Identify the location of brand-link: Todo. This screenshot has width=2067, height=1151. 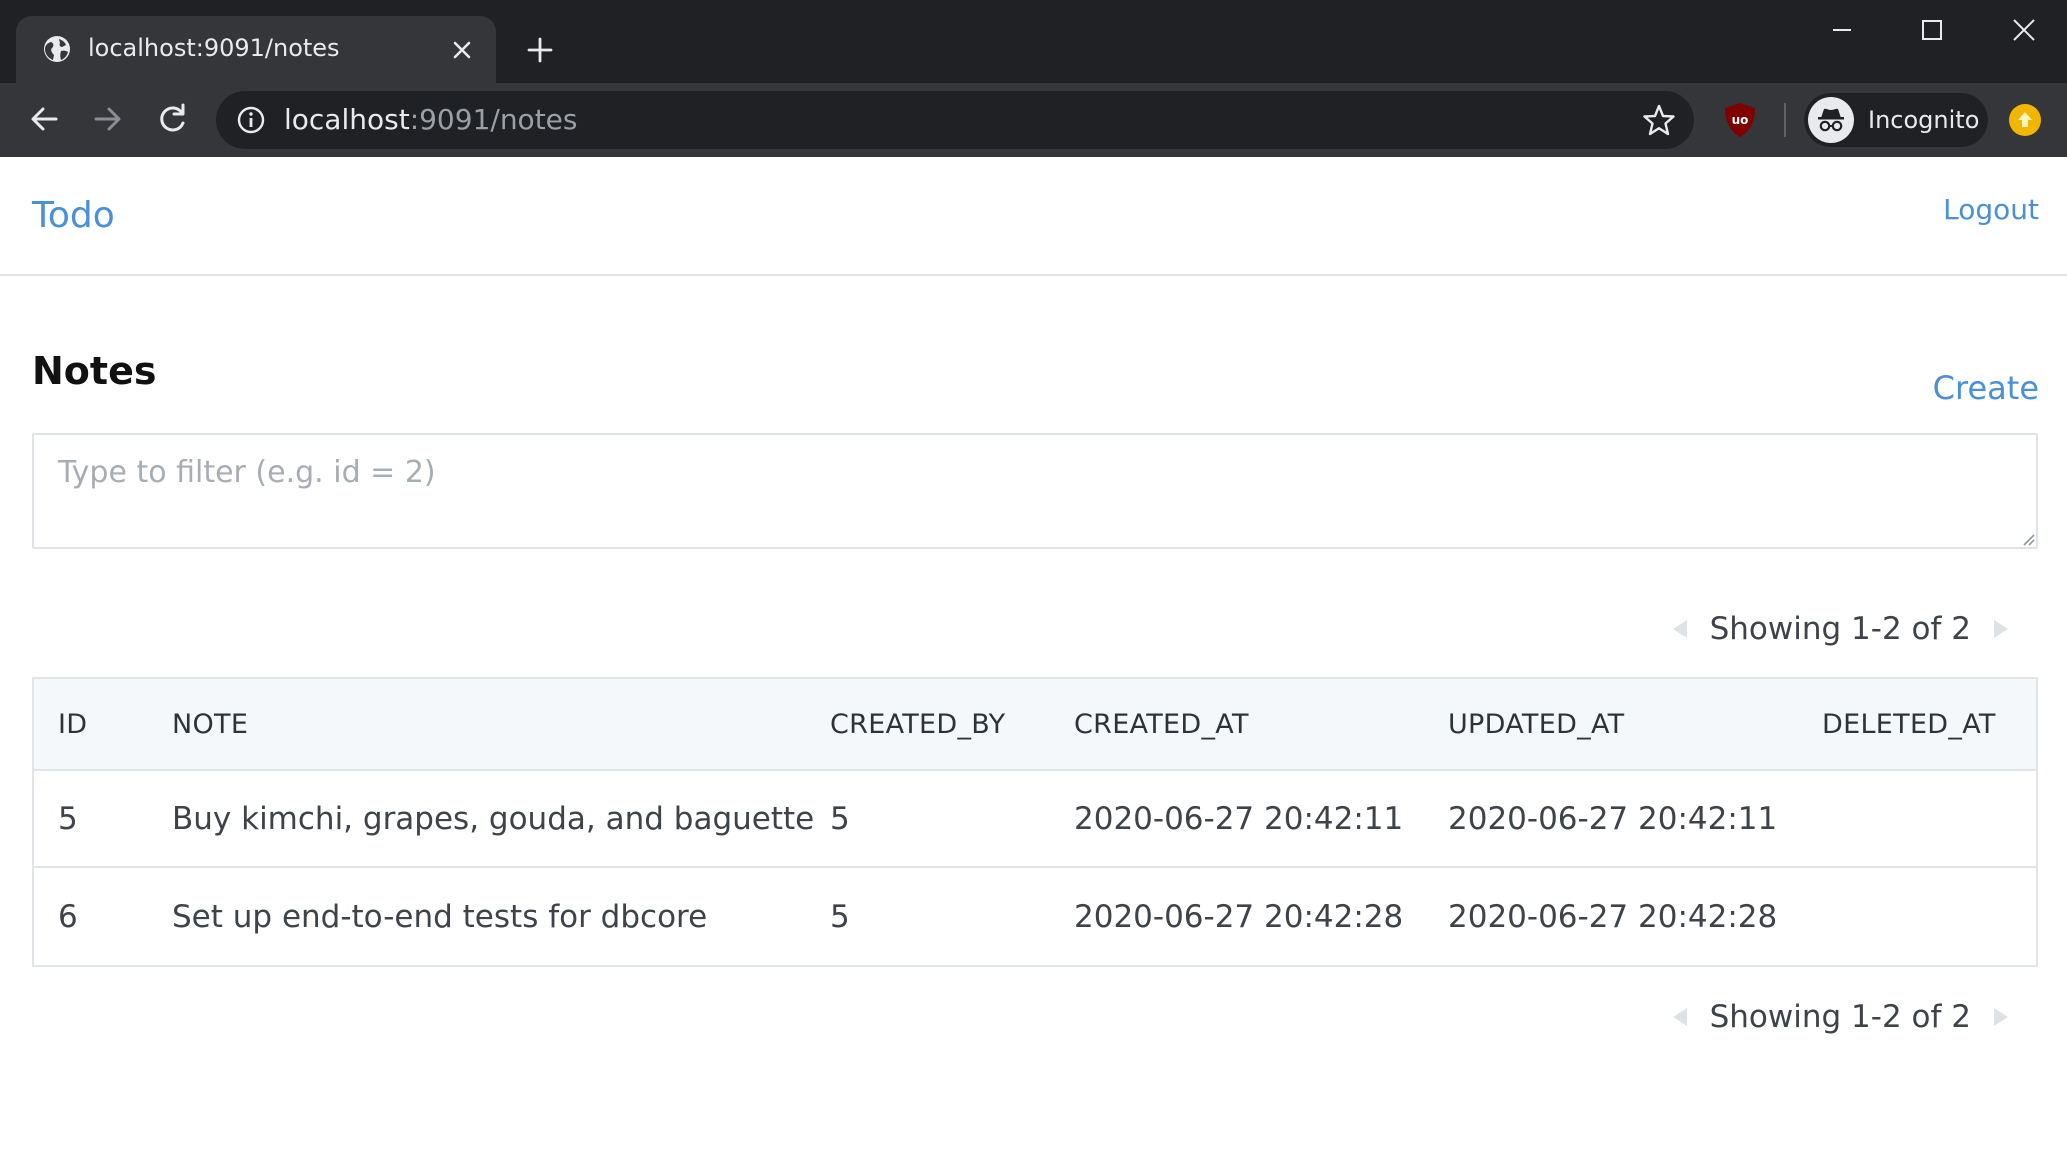
(73, 215).